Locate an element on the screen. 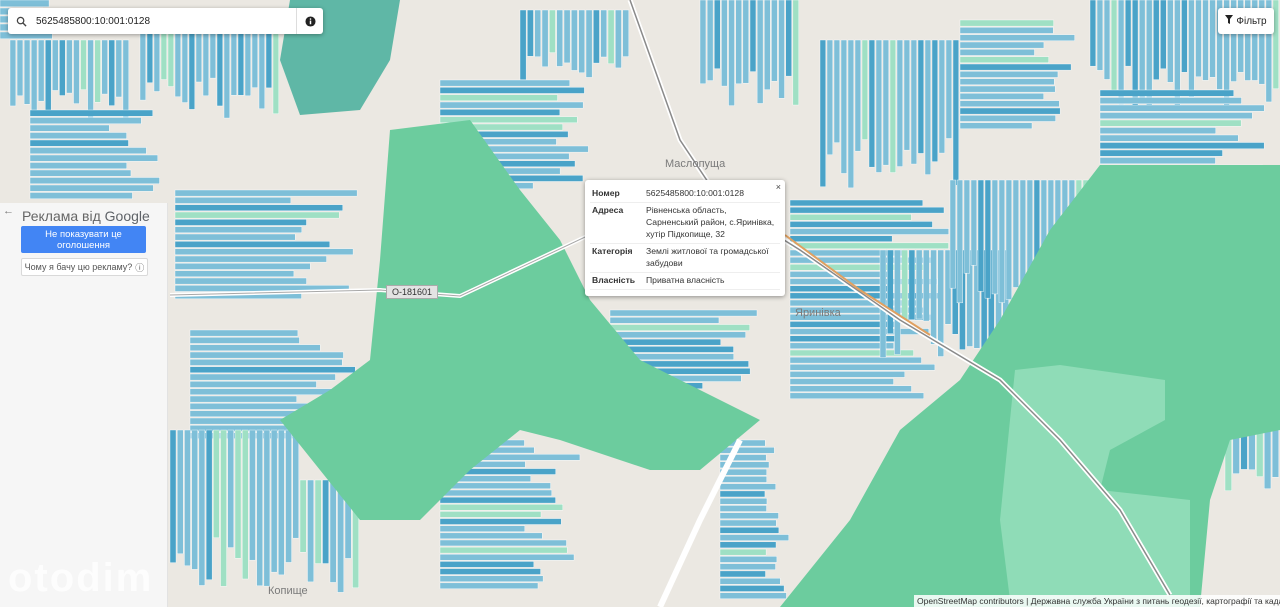 This screenshot has height=607, width=1280. filter-button: Фільтр is located at coordinates (1246, 21).